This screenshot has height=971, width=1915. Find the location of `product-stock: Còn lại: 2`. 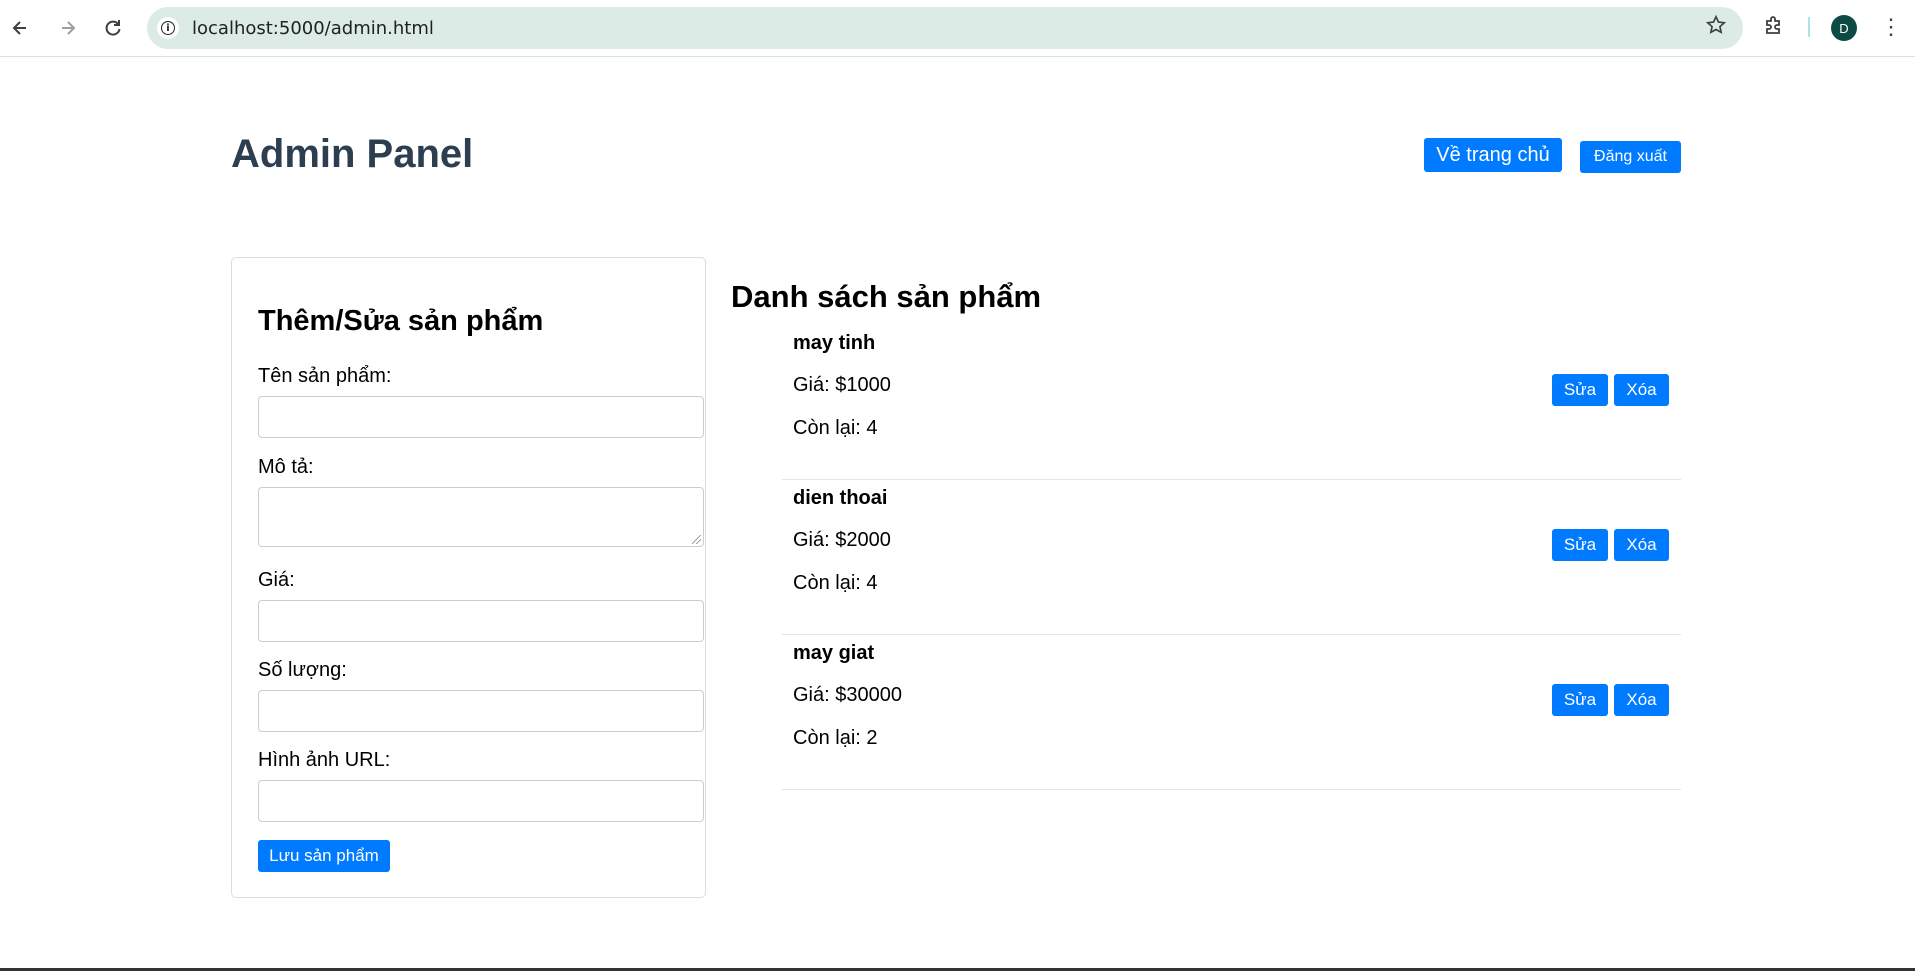

product-stock: Còn lại: 2 is located at coordinates (835, 738).